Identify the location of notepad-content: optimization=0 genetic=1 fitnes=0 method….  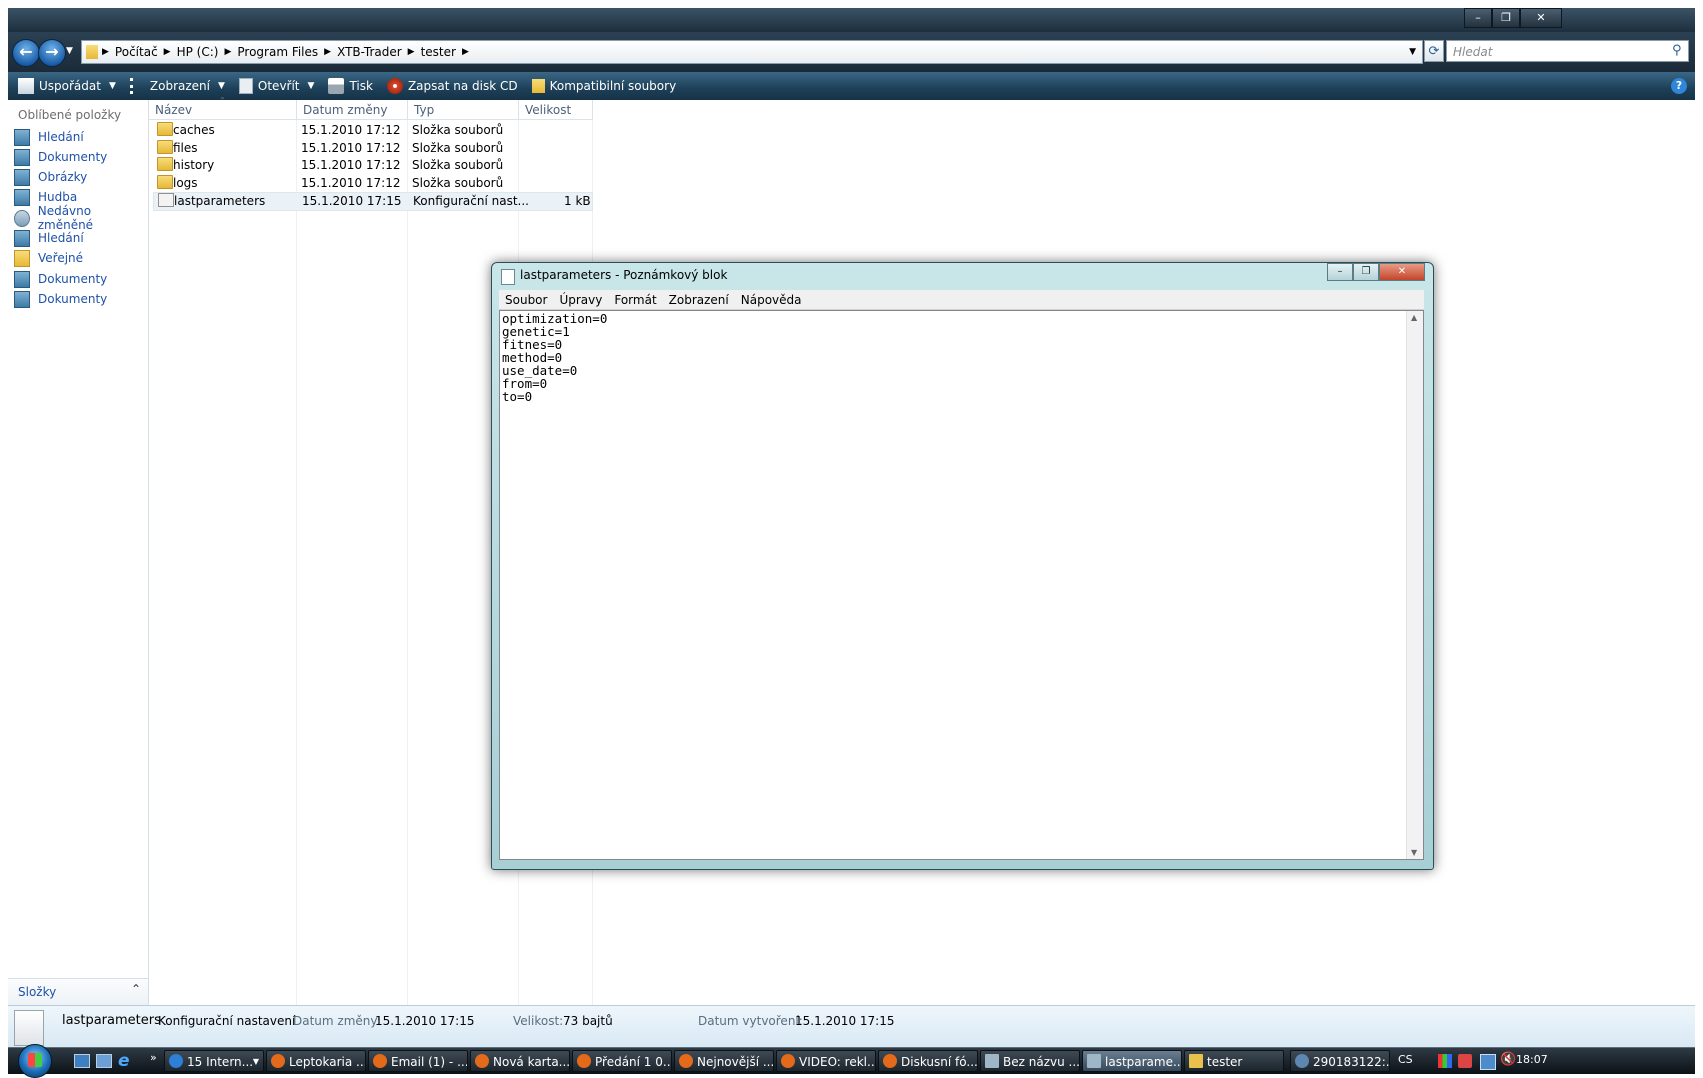
(555, 357).